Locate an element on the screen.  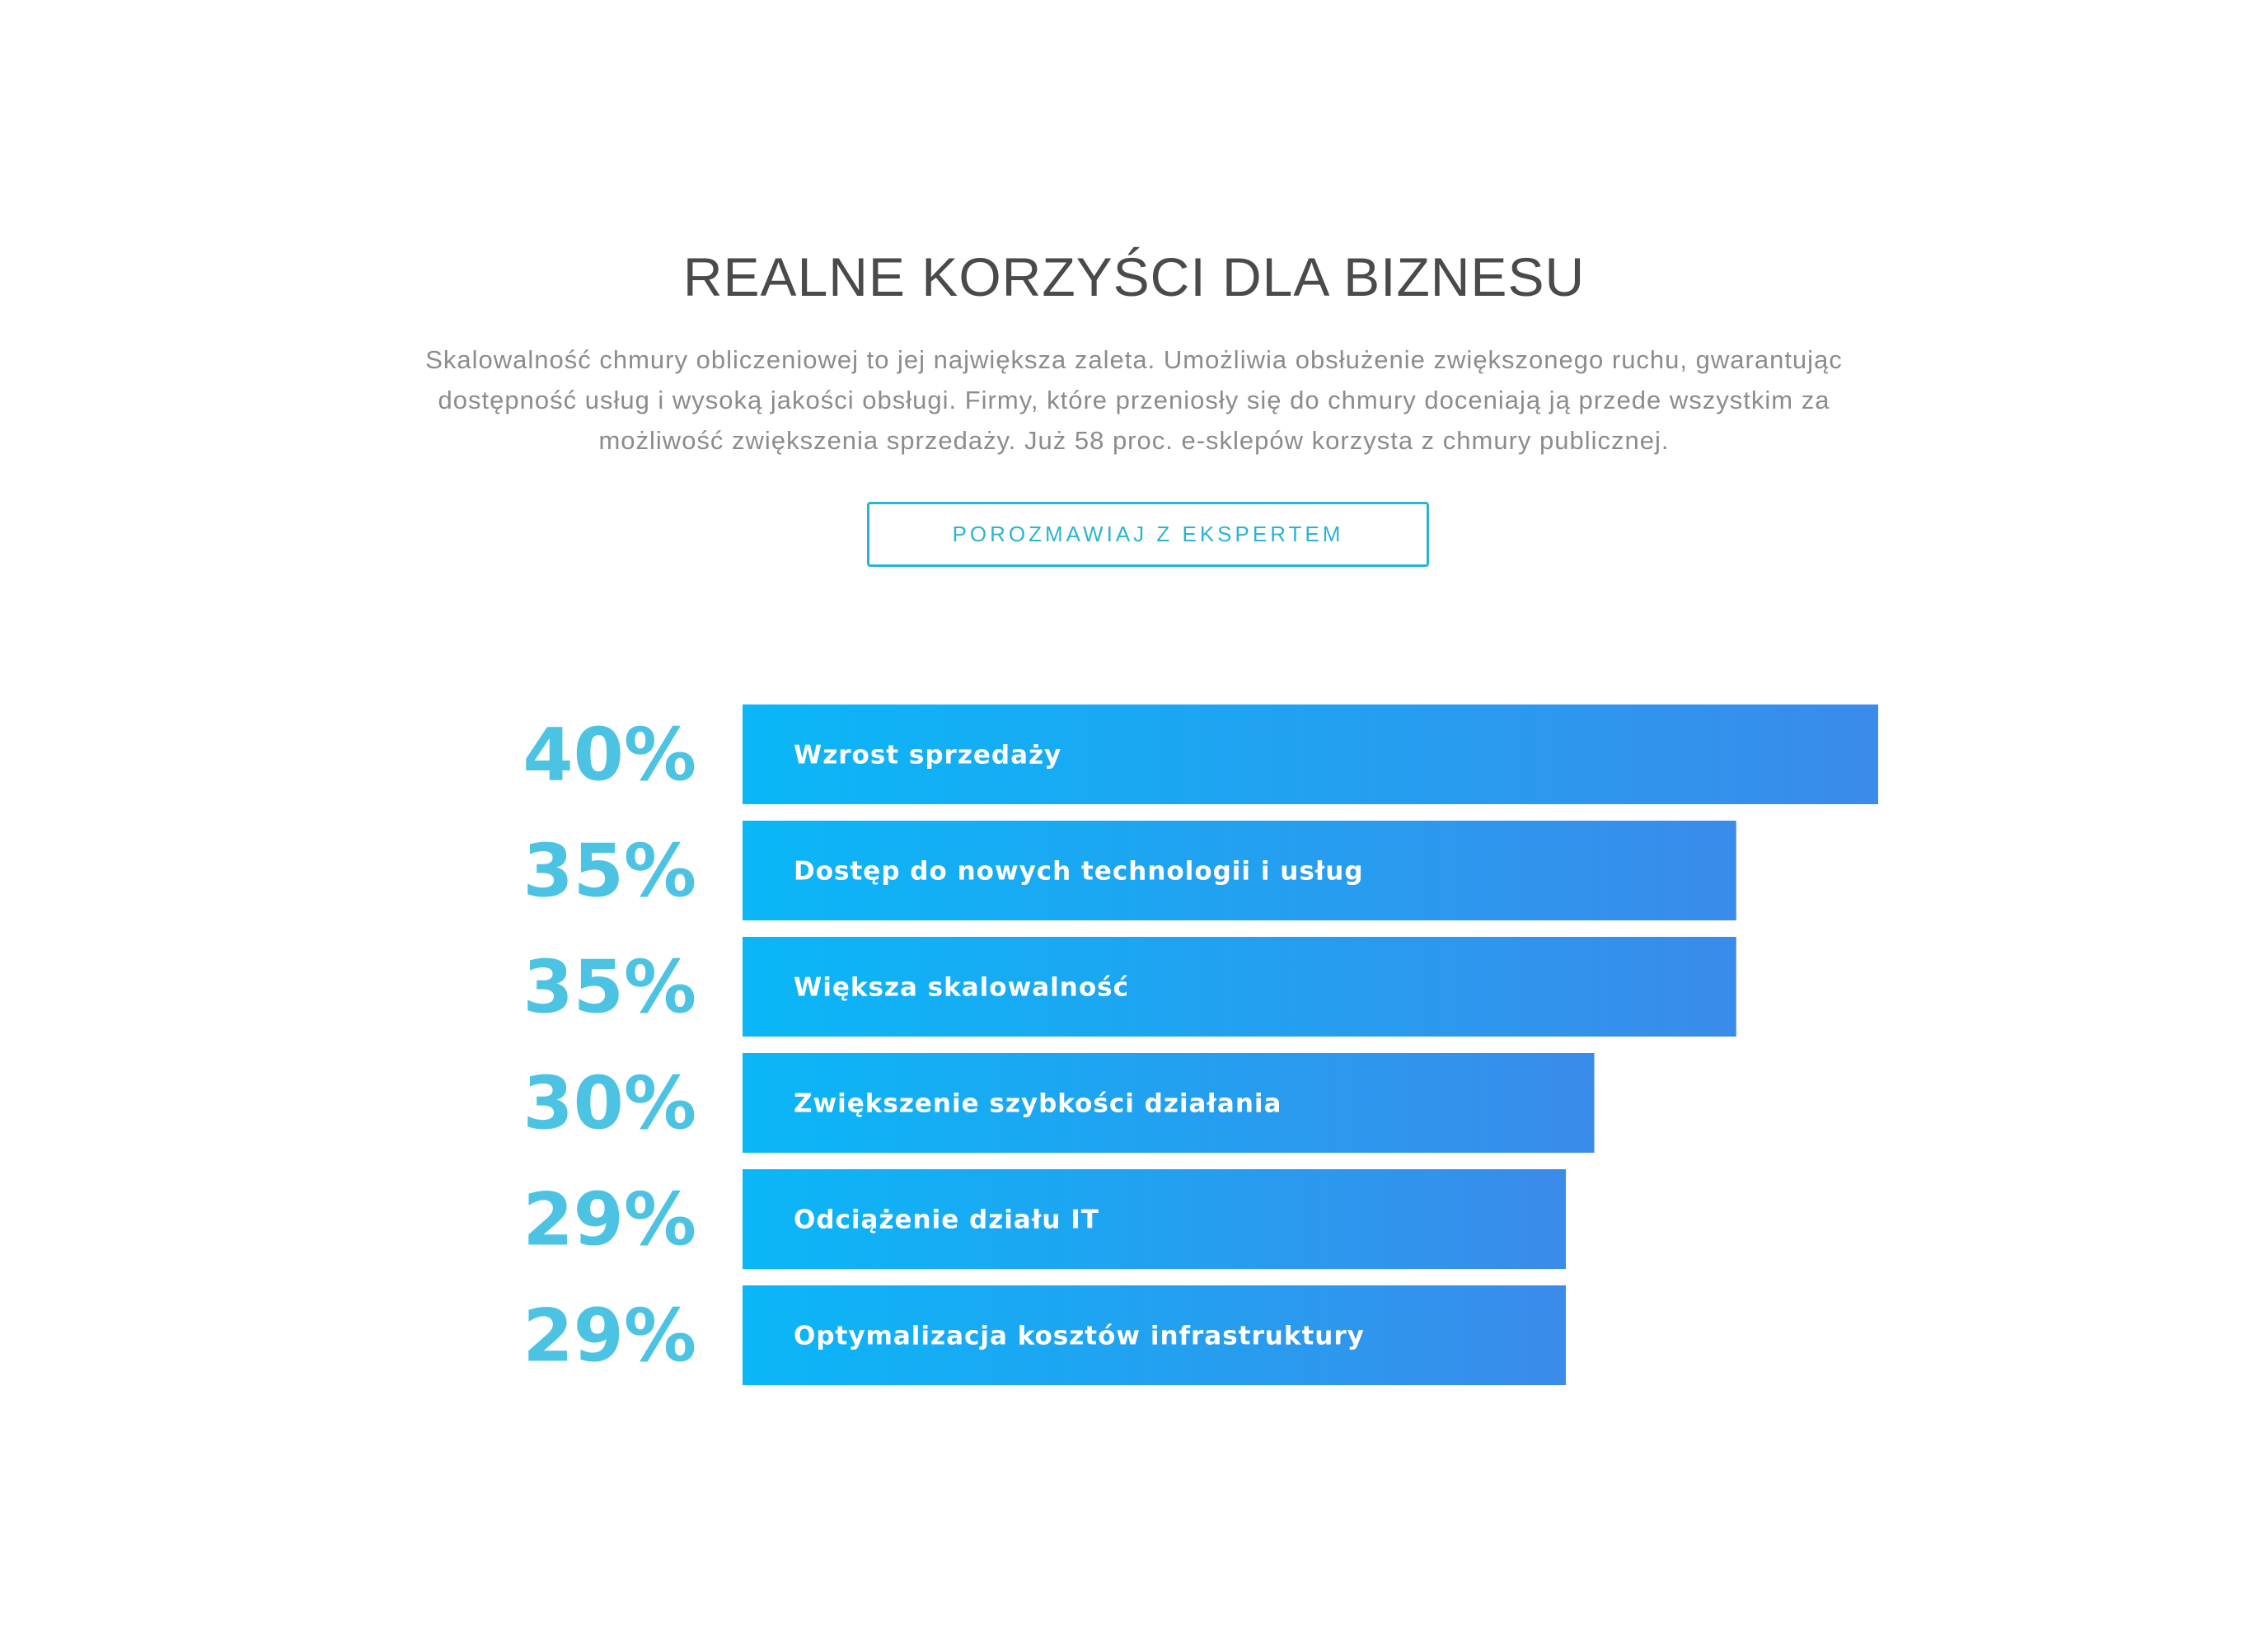
bar-row: 29% Odciążenie działu IT is located at coordinates (1044, 1219).